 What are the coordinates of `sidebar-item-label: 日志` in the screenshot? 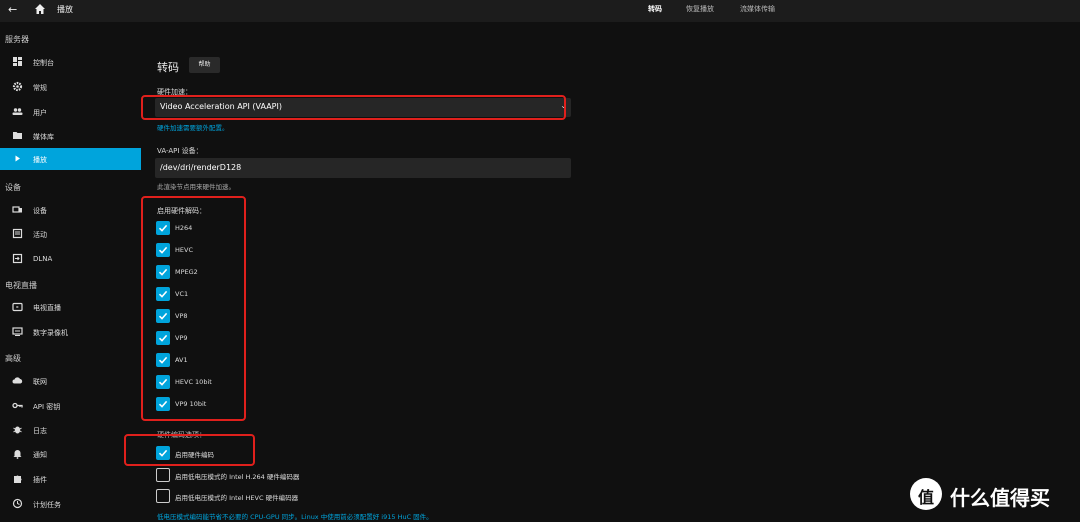 It's located at (40, 431).